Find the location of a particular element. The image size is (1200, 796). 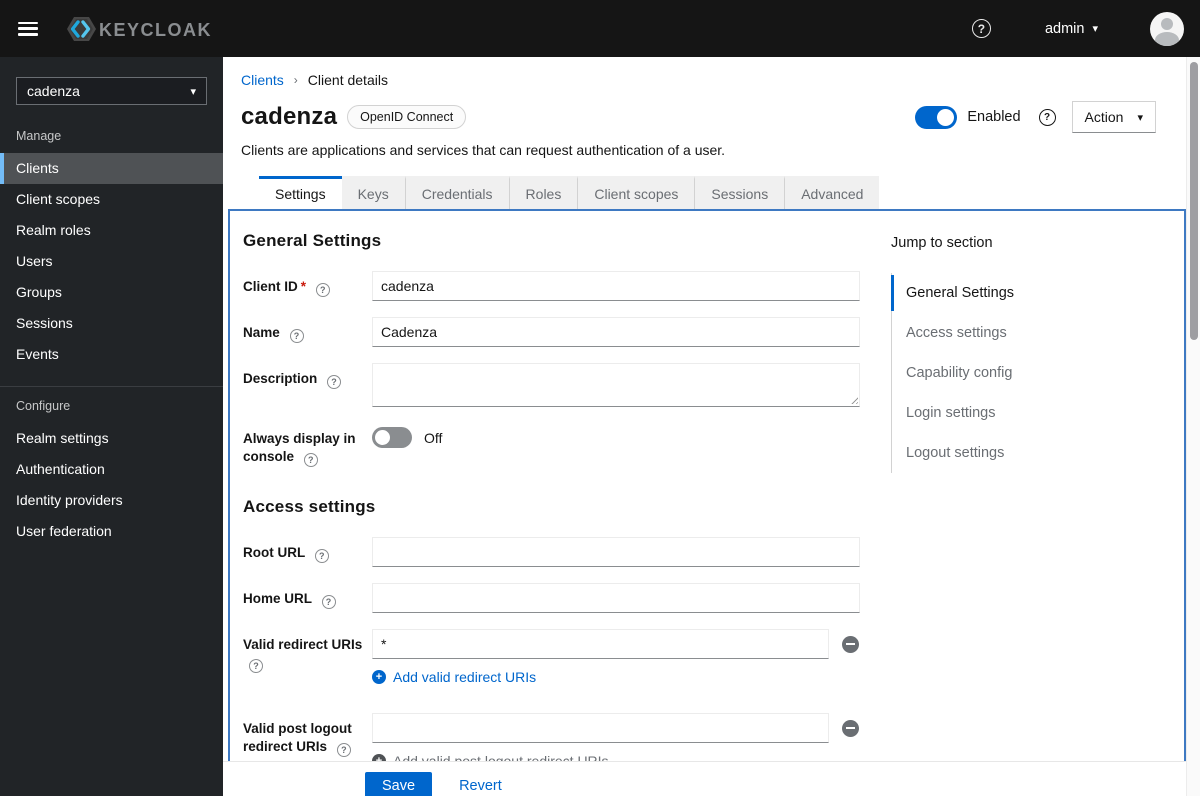

client-id-input is located at coordinates (616, 286).